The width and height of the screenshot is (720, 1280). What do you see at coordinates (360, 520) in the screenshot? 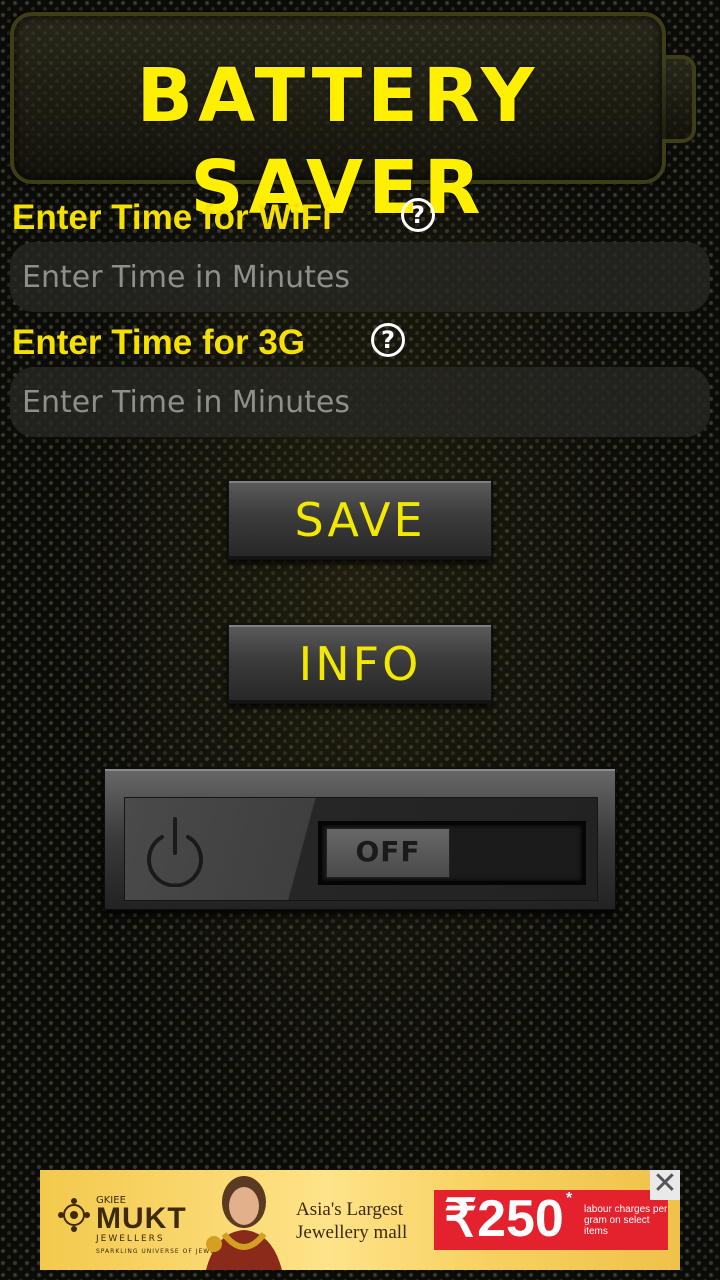
I see `save-button: SAVE` at bounding box center [360, 520].